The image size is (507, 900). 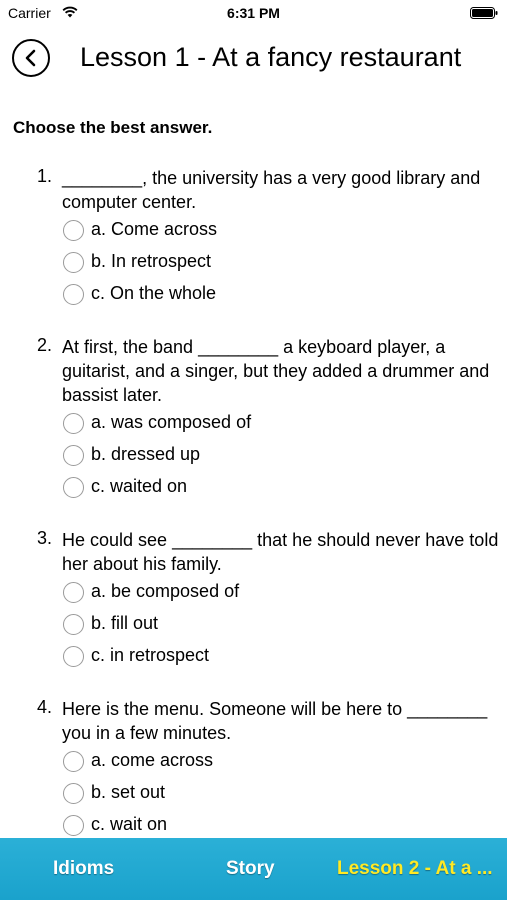 I want to click on tab-story: Story, so click(x=250, y=869).